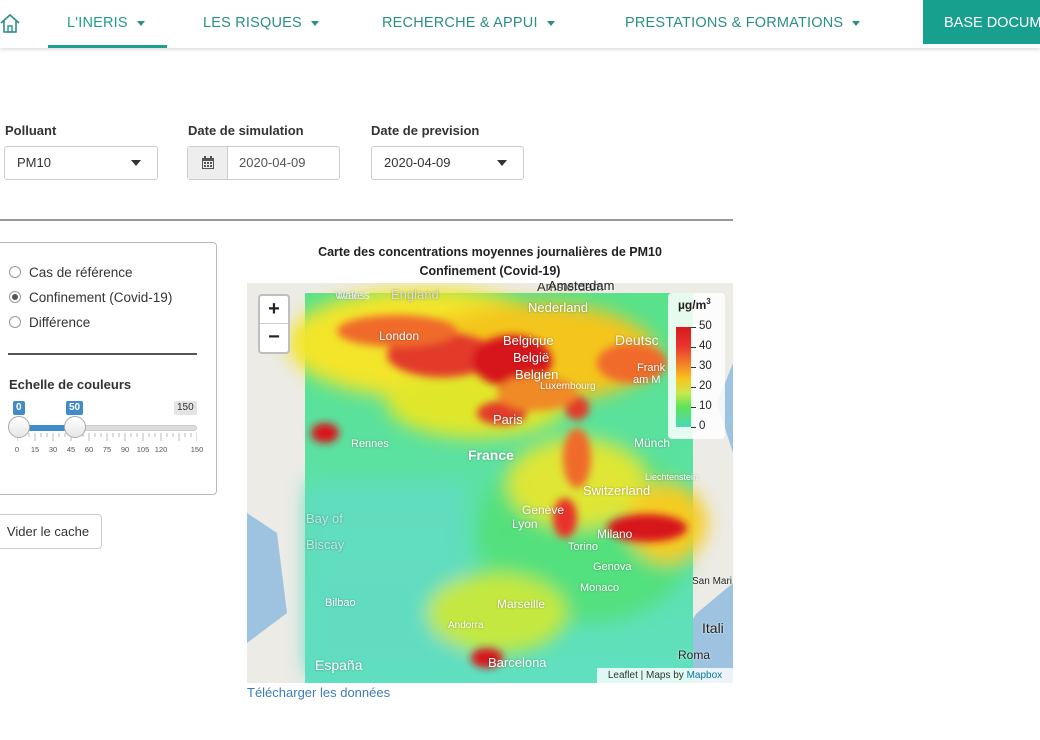  I want to click on slider-tick-label: 45, so click(71, 449).